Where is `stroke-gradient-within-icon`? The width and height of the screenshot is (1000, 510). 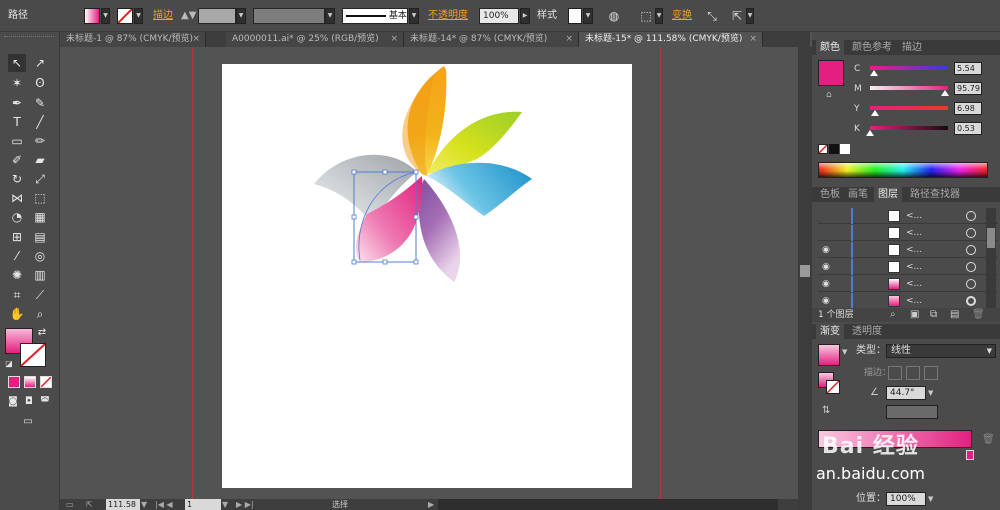
stroke-gradient-within-icon is located at coordinates (895, 373).